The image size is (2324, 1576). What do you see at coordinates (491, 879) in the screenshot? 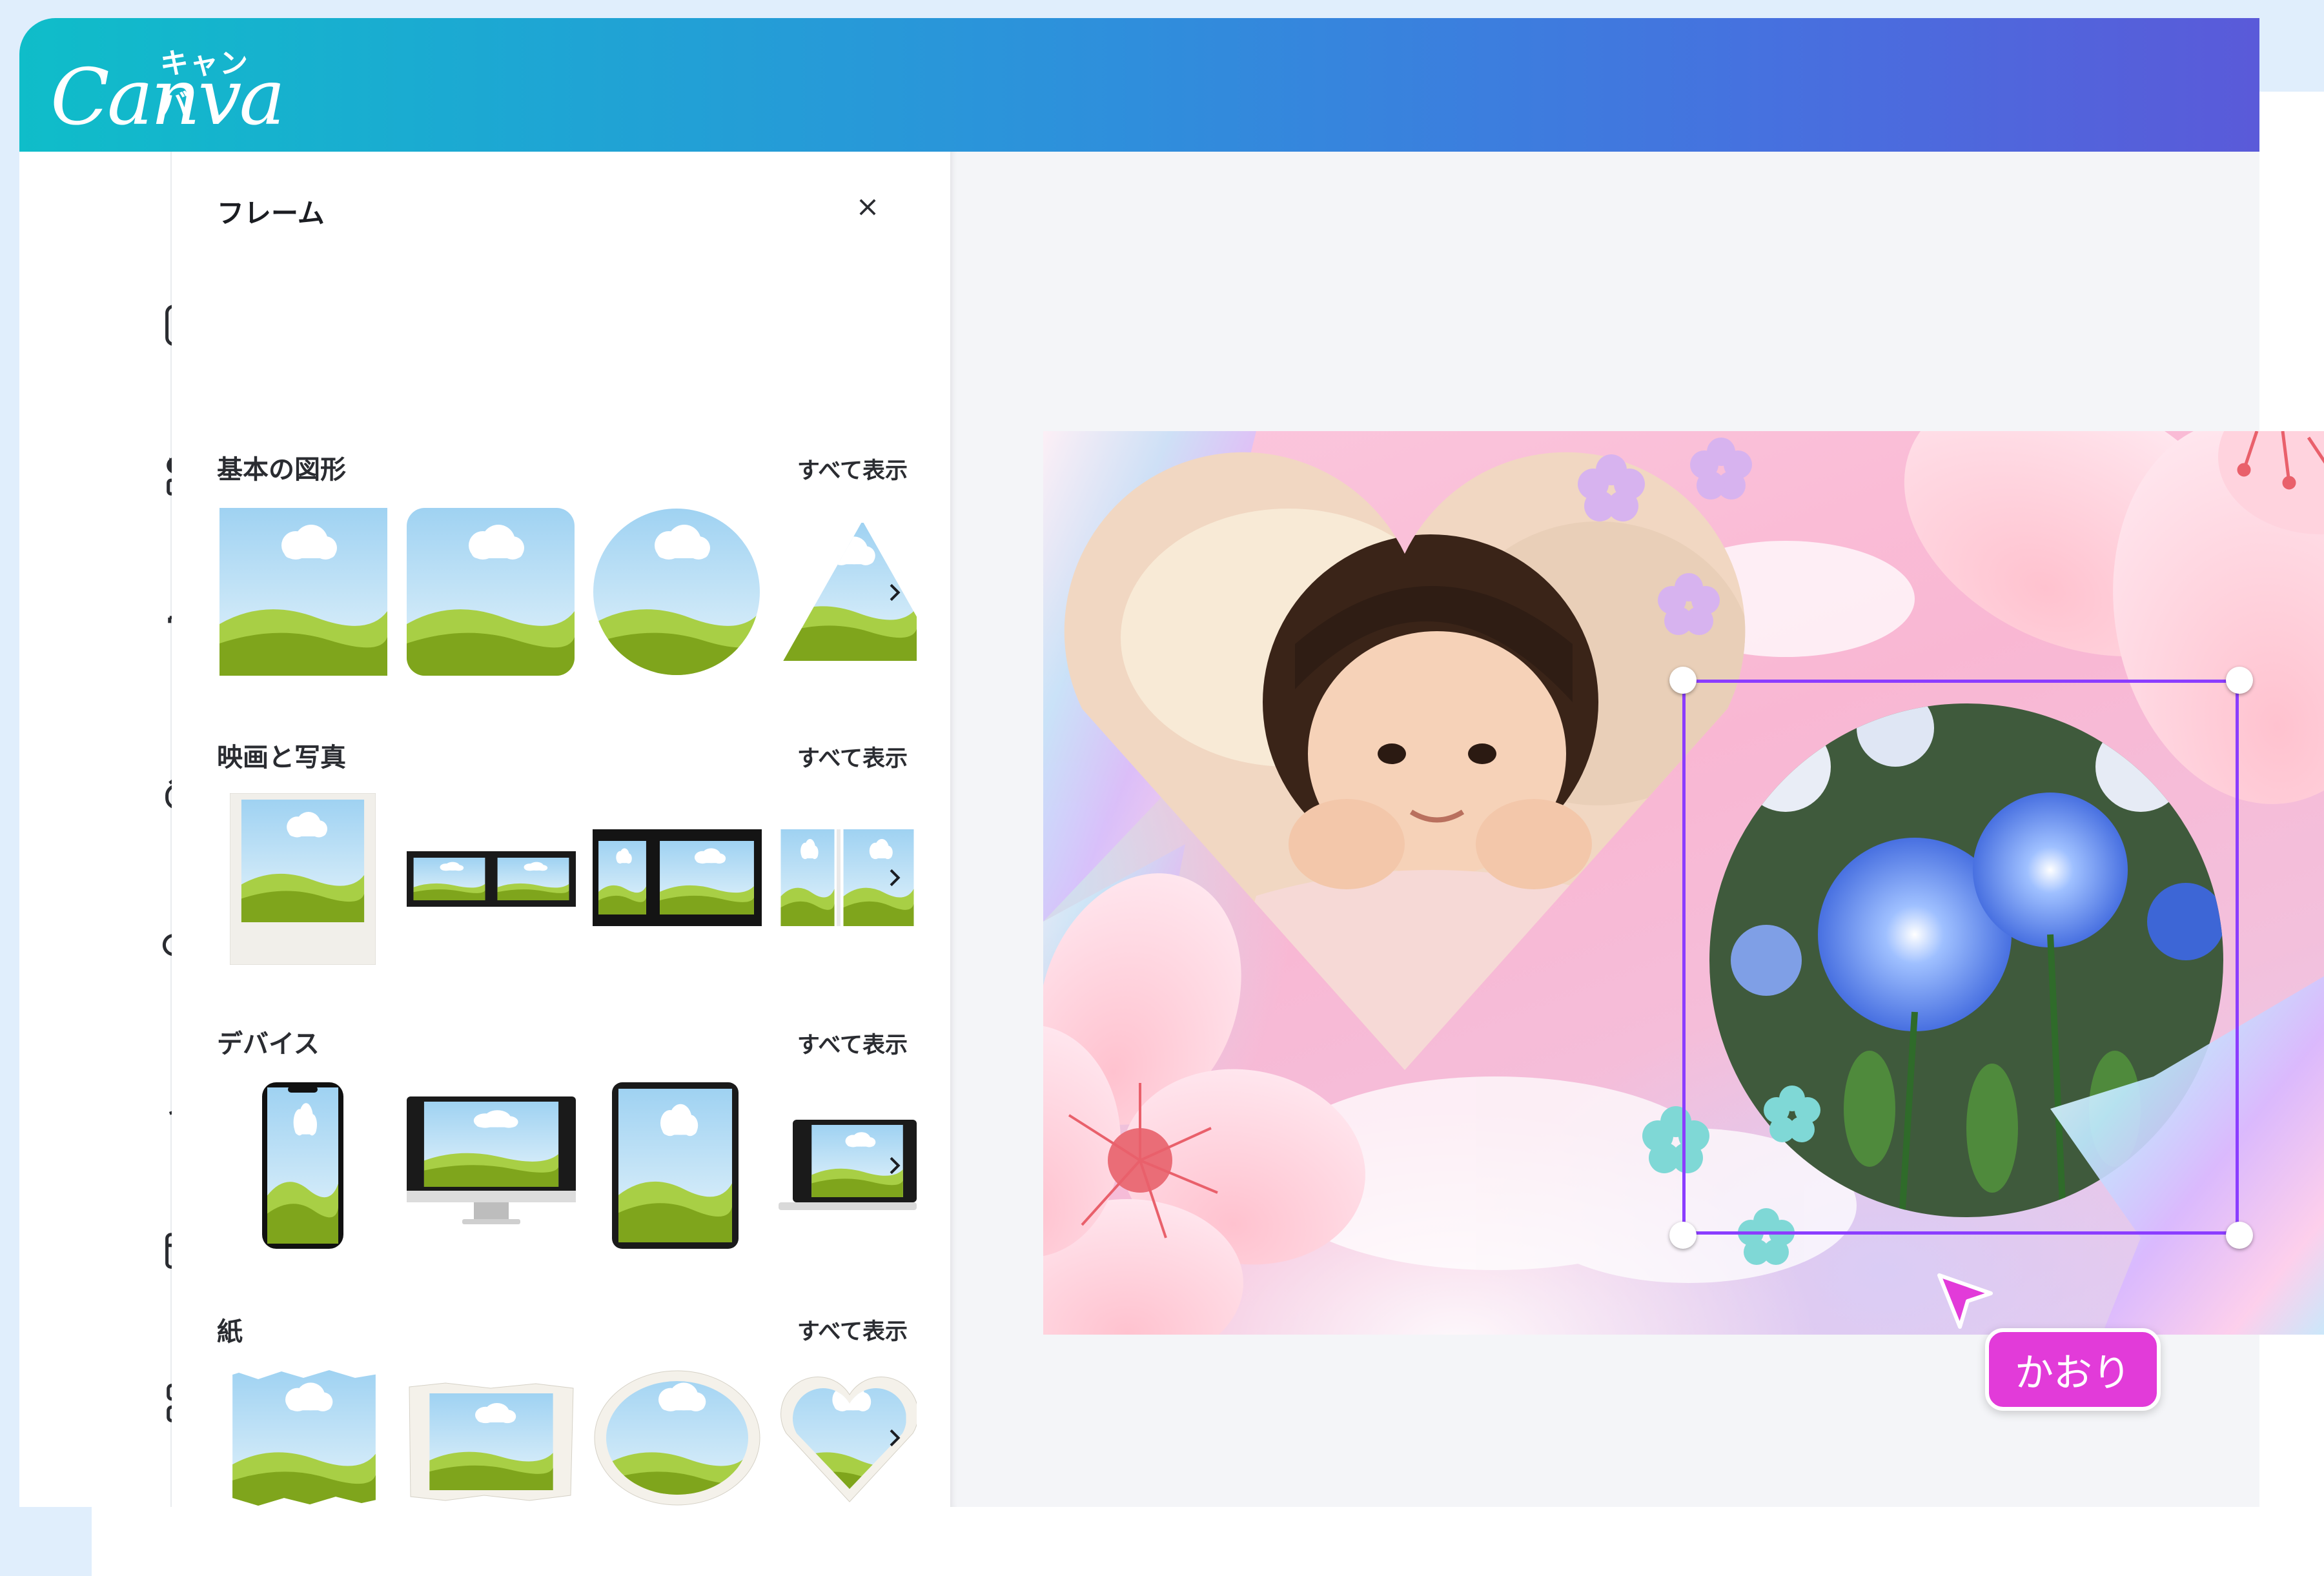
I see `frame-film-strip` at bounding box center [491, 879].